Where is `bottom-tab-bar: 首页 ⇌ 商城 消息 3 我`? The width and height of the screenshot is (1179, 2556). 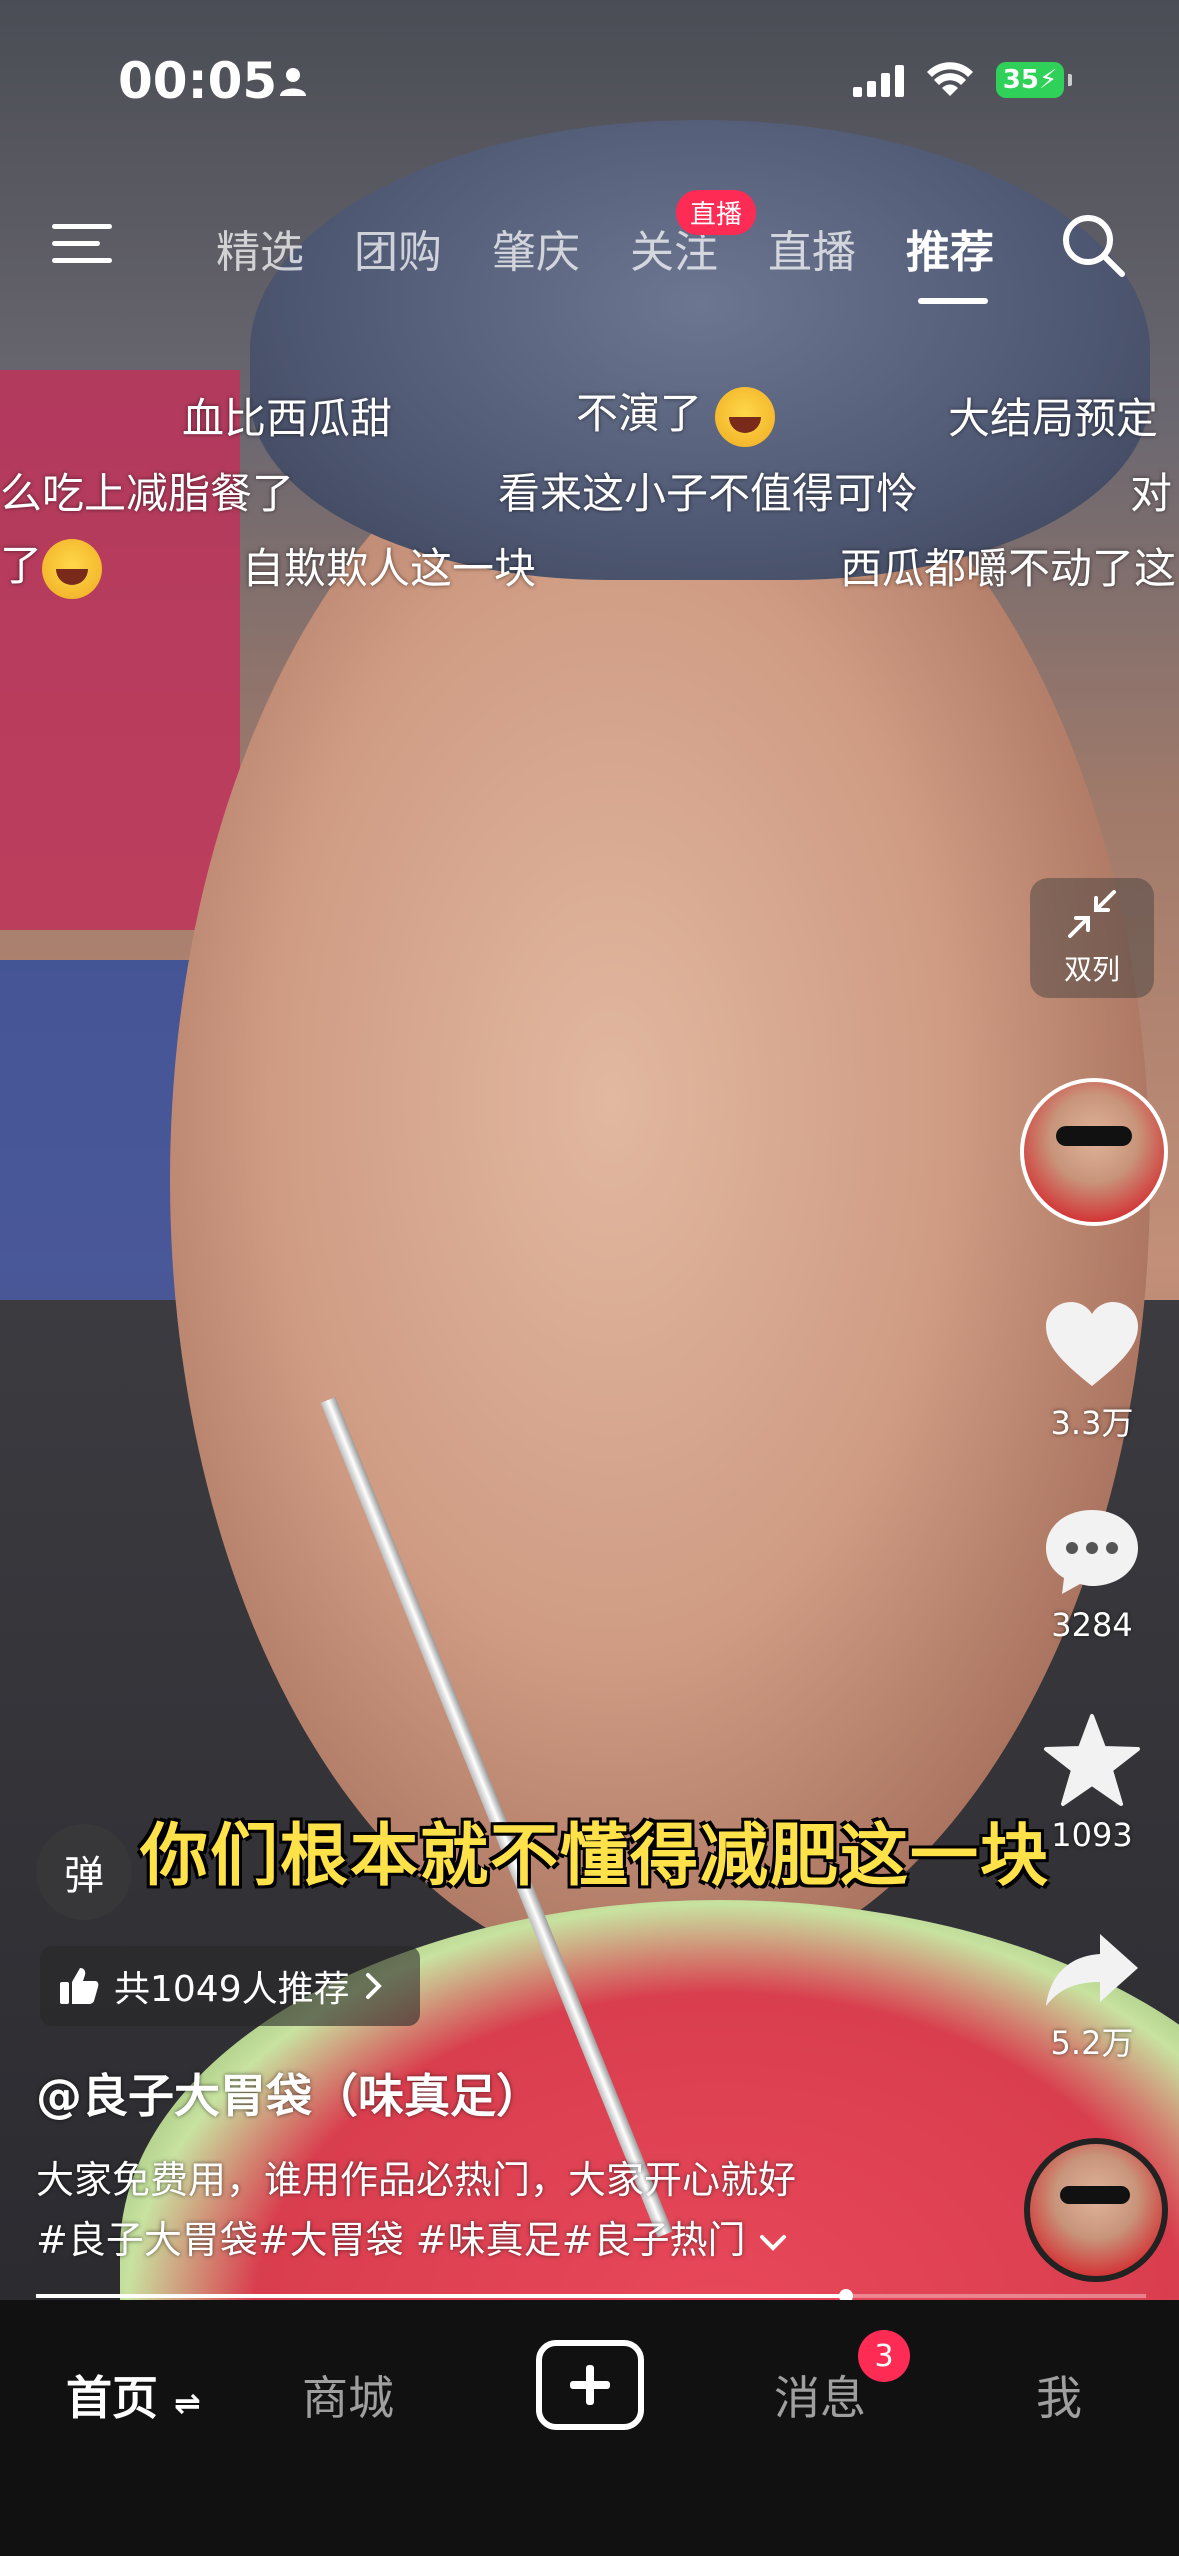 bottom-tab-bar: 首页 ⇌ 商城 消息 3 我 is located at coordinates (589, 2428).